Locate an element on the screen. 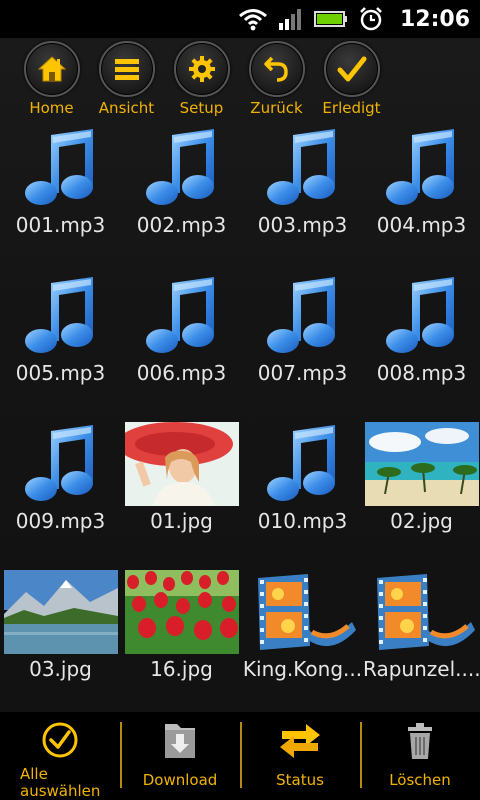  file-item: 03.jpg is located at coordinates (60, 640).